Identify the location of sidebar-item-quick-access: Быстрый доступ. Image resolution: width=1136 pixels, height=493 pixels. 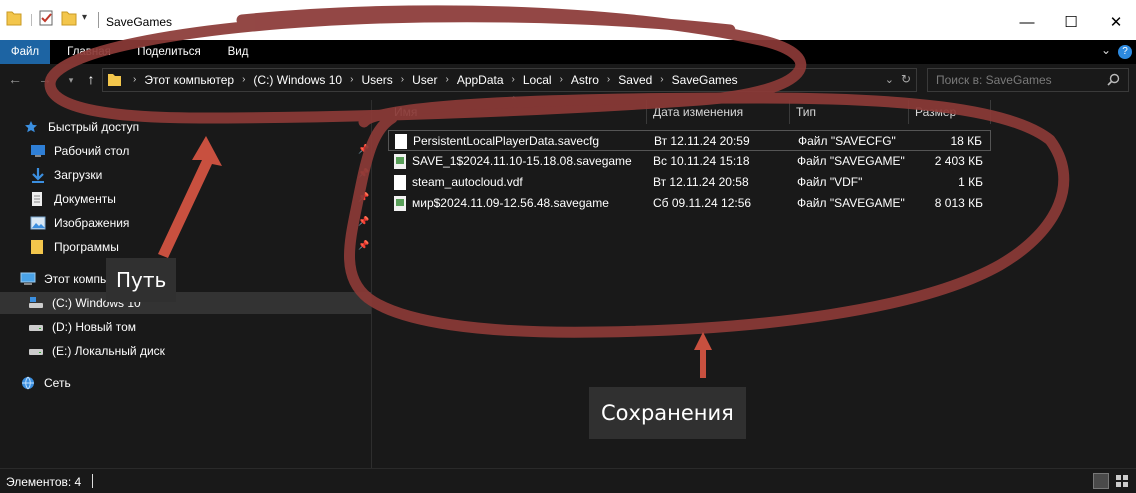
(81, 127).